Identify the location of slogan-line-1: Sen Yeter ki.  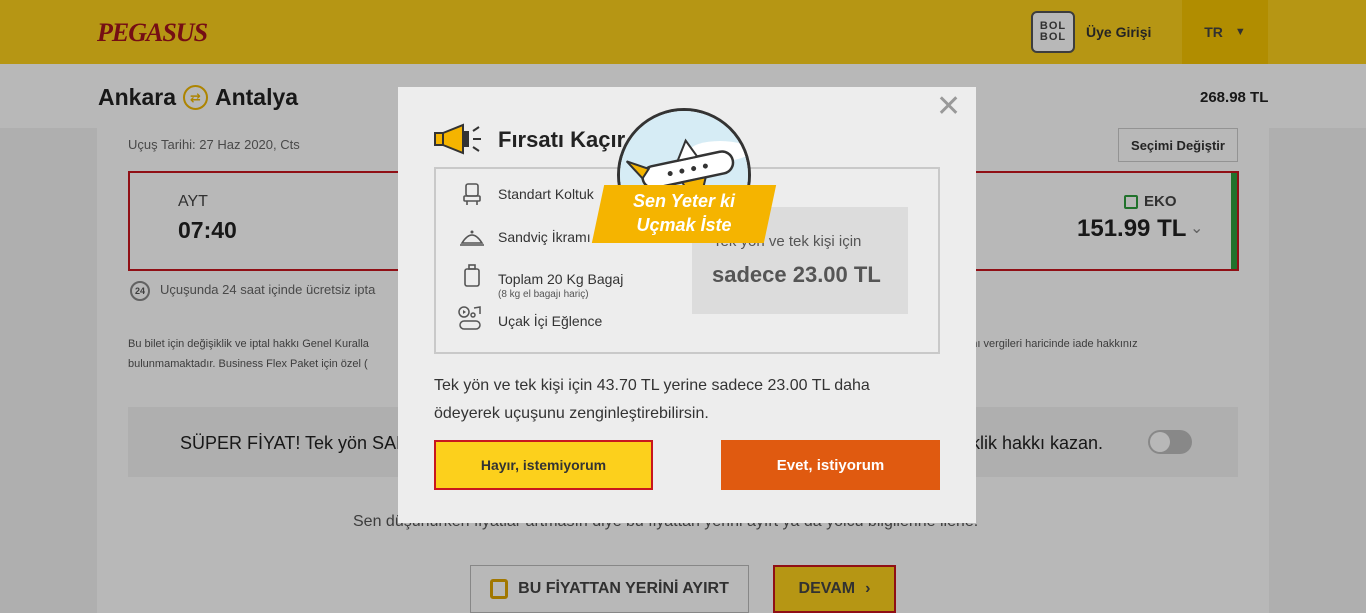
(684, 201).